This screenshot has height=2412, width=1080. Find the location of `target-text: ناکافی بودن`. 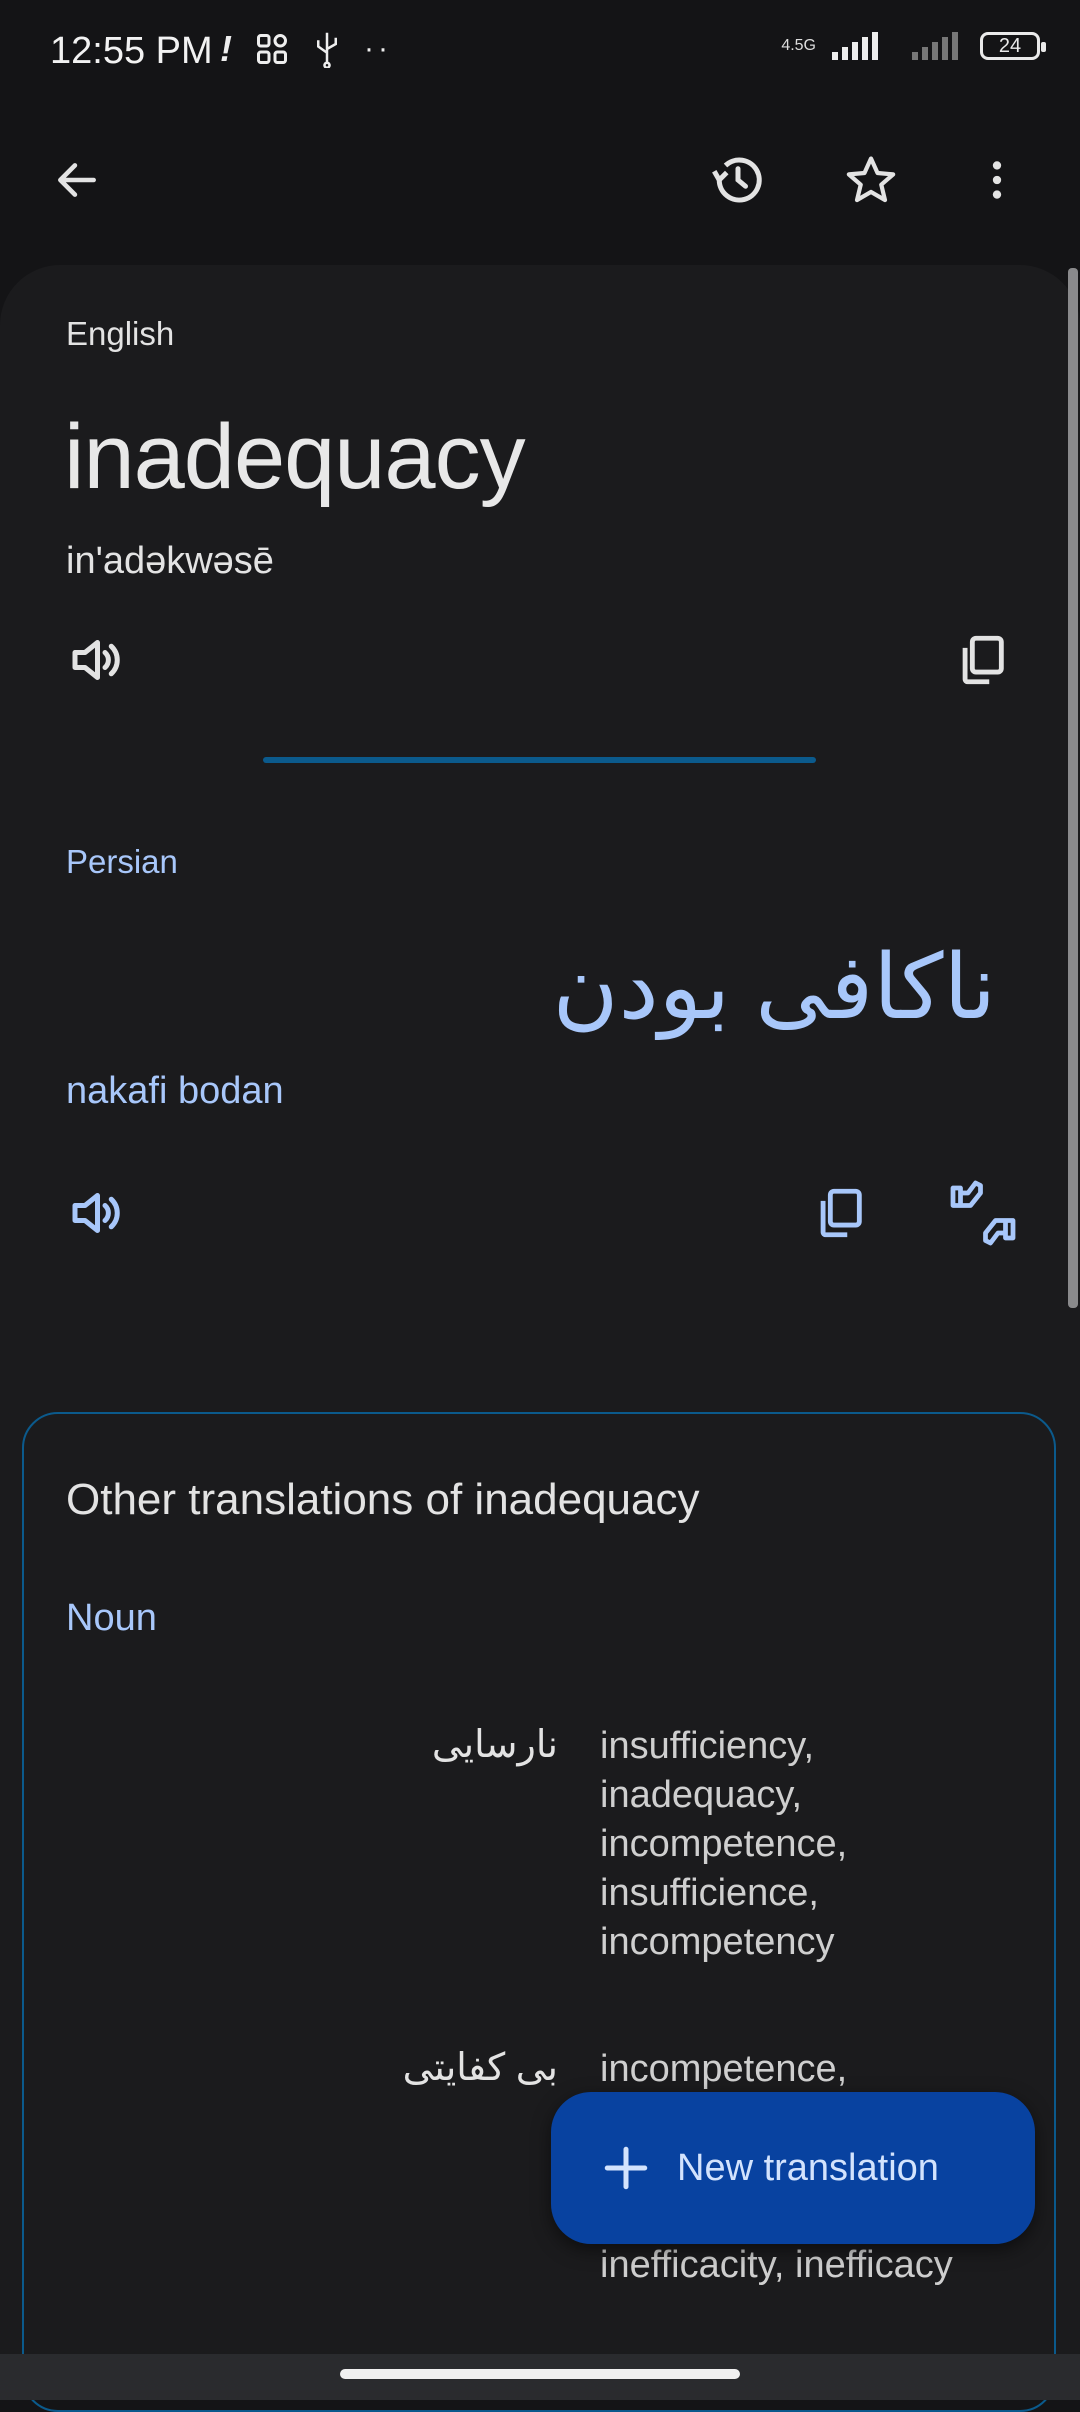

target-text: ناکافی بودن is located at coordinates (775, 987).